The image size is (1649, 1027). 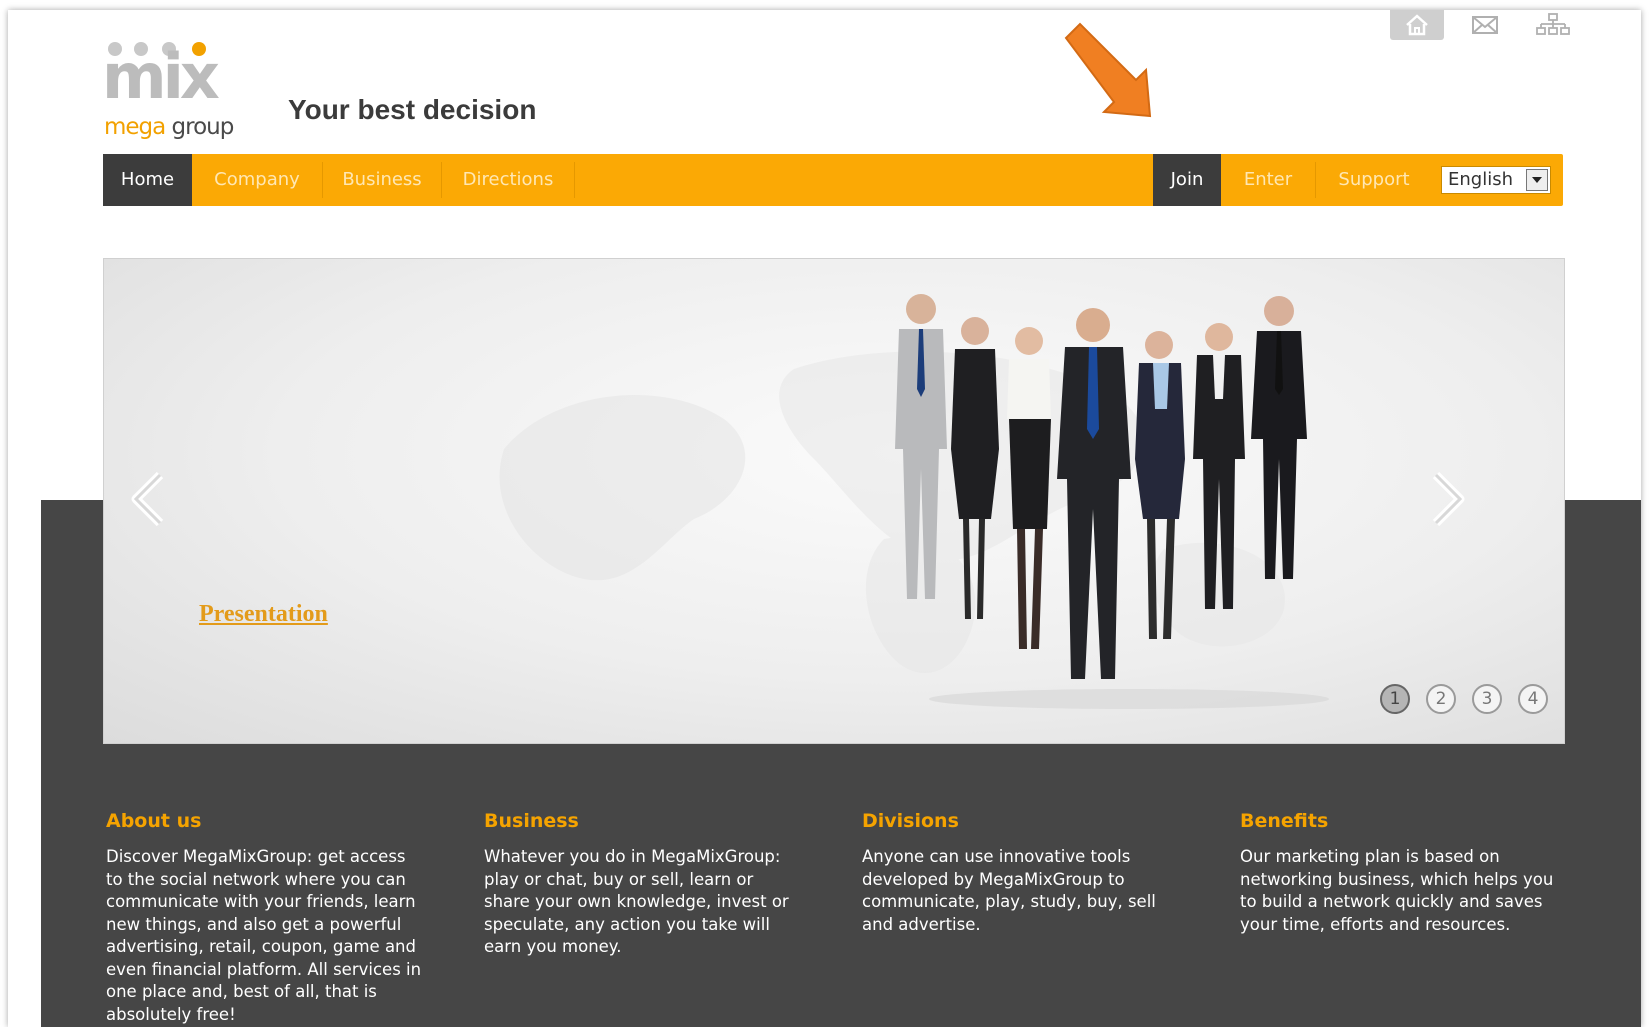 I want to click on nav-join: Join, so click(x=1187, y=180).